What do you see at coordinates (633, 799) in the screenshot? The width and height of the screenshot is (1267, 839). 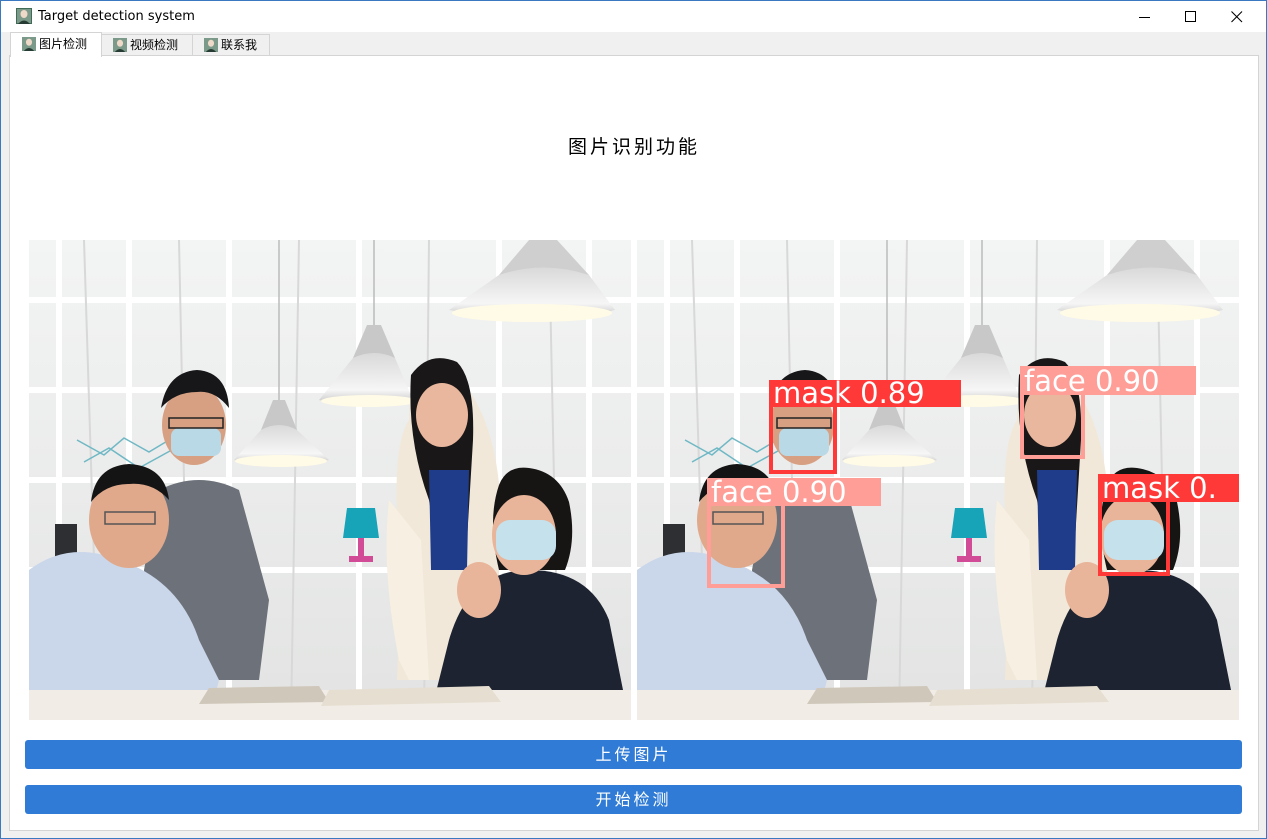 I see `start-detection-button: 开始检测` at bounding box center [633, 799].